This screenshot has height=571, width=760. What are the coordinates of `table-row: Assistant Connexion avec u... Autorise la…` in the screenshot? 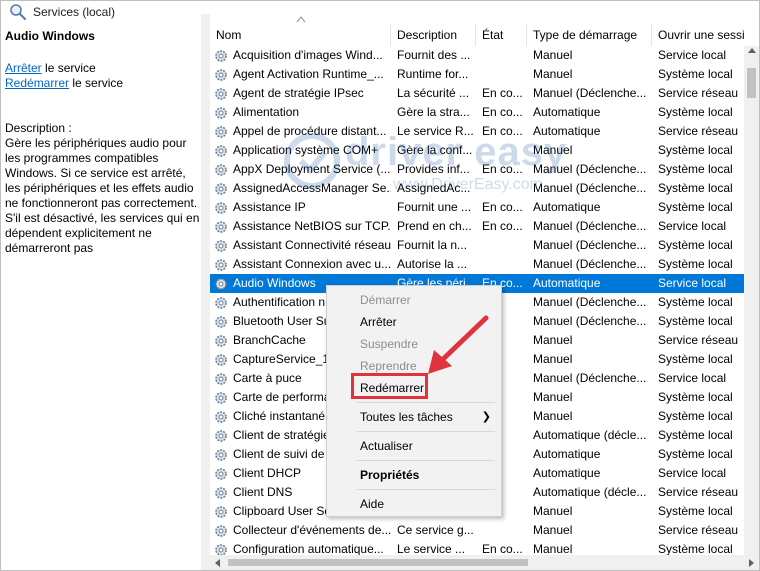 It's located at (477, 264).